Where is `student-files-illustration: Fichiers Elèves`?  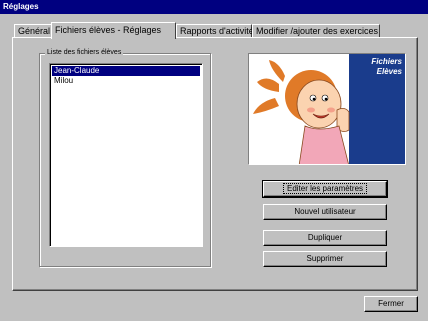 student-files-illustration: Fichiers Elèves is located at coordinates (327, 109).